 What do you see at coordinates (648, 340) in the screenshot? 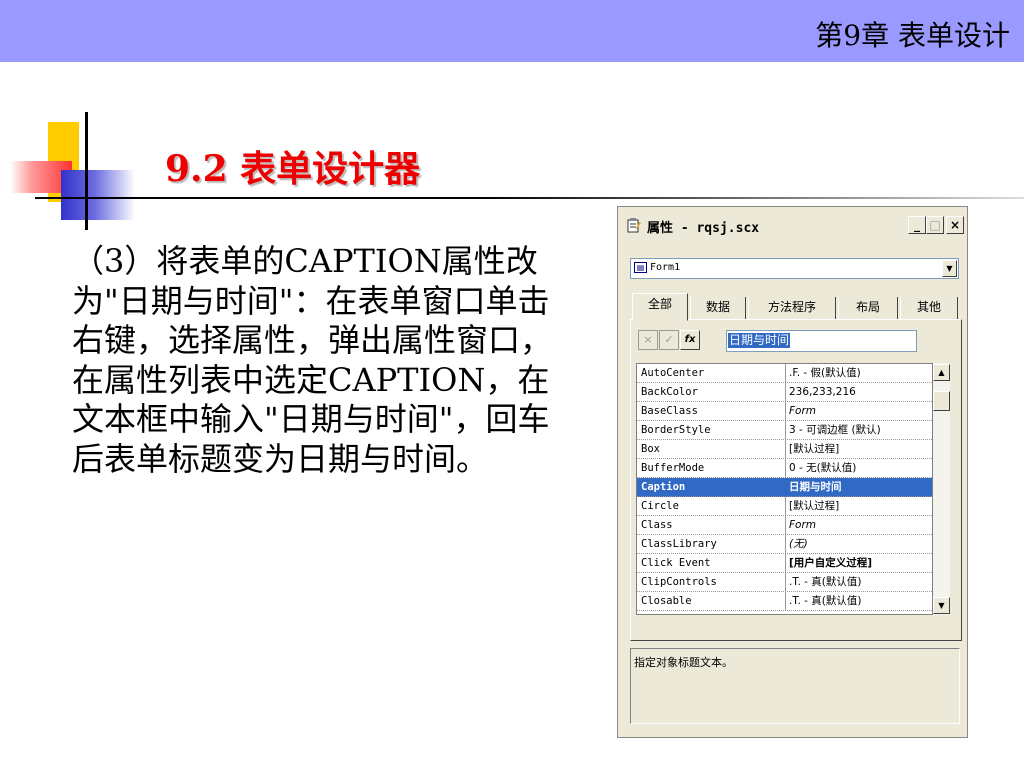
I see `cancel-icon: ×` at bounding box center [648, 340].